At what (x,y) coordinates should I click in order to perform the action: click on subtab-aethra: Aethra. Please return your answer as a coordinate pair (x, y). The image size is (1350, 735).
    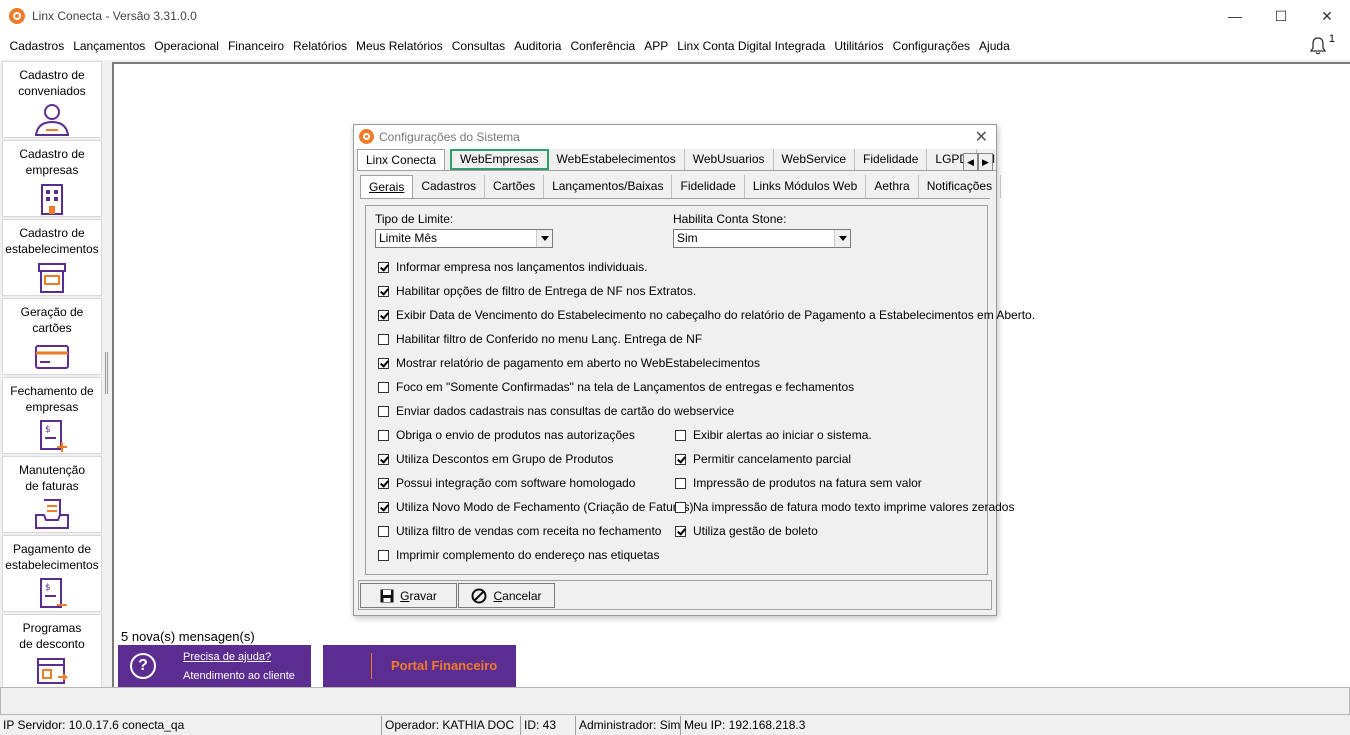
    Looking at the image, I should click on (892, 186).